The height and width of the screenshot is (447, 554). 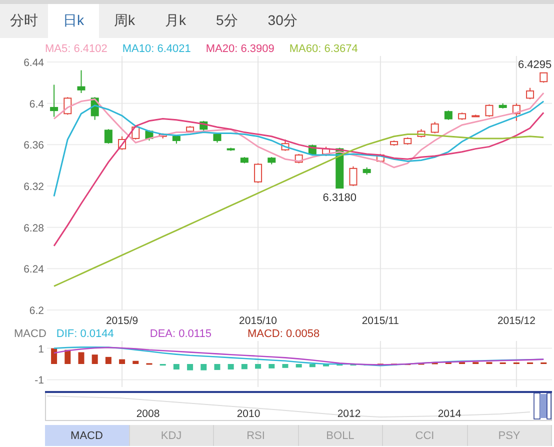 What do you see at coordinates (85, 334) in the screenshot?
I see `macd-legend-label: DIF: 0.0144` at bounding box center [85, 334].